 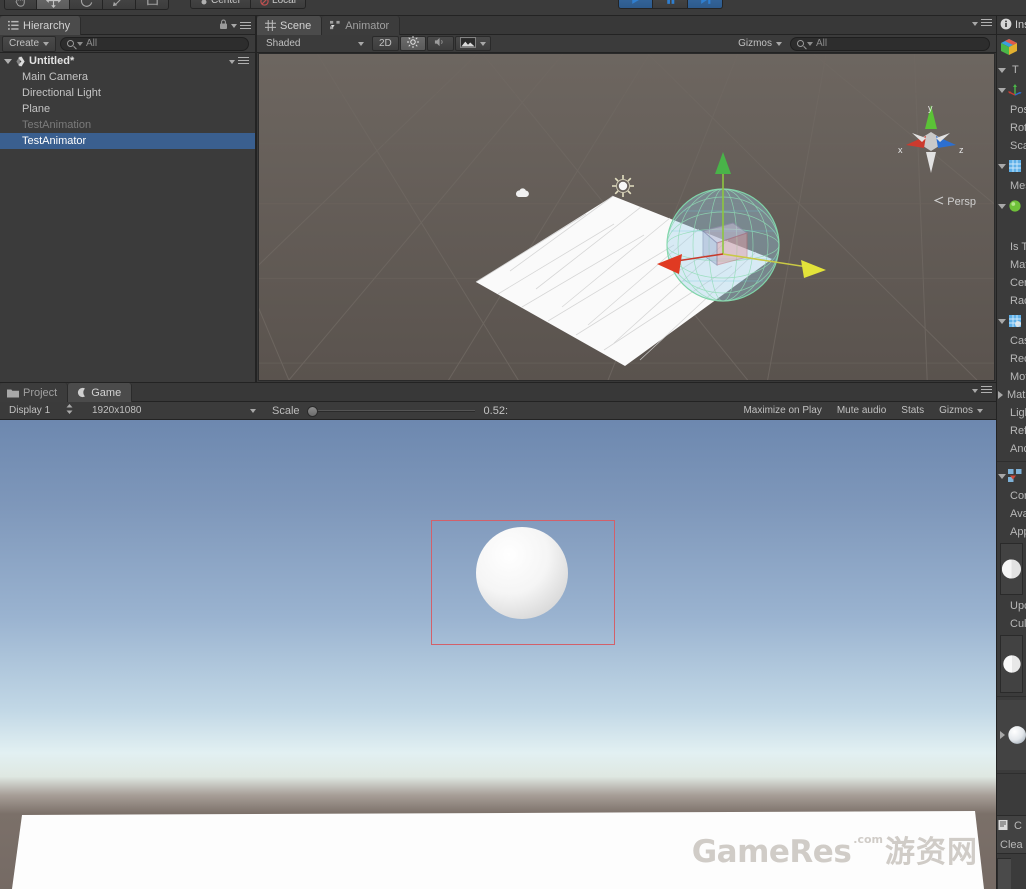 What do you see at coordinates (961, 410) in the screenshot?
I see `game-gizmos-dropdown: Gizmos` at bounding box center [961, 410].